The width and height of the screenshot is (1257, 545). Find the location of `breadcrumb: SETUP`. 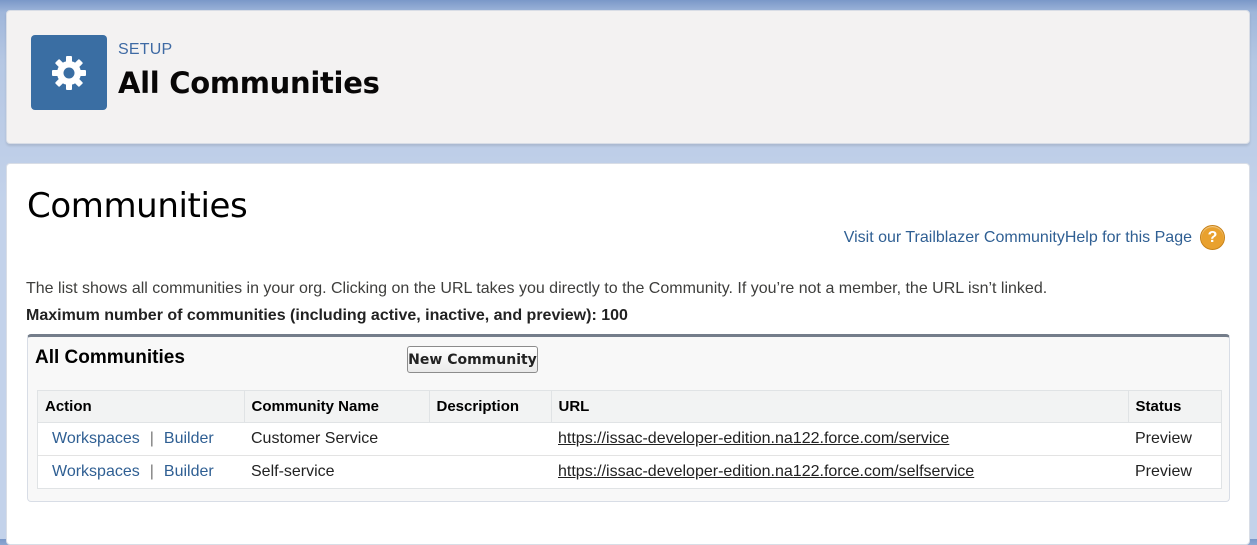

breadcrumb: SETUP is located at coordinates (145, 49).